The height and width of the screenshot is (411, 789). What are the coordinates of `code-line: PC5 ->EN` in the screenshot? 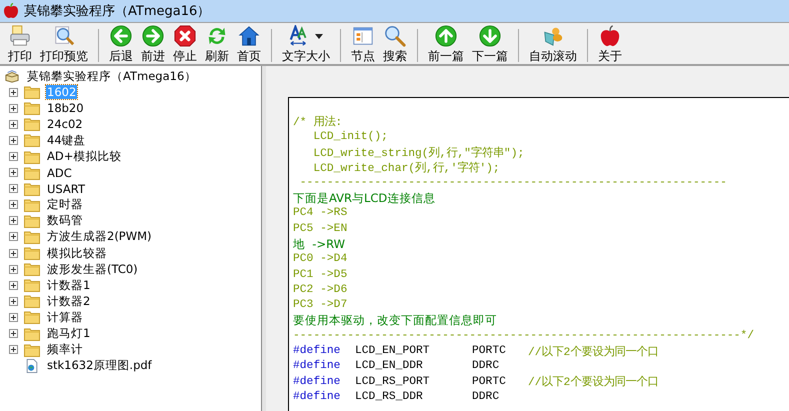 It's located at (320, 228).